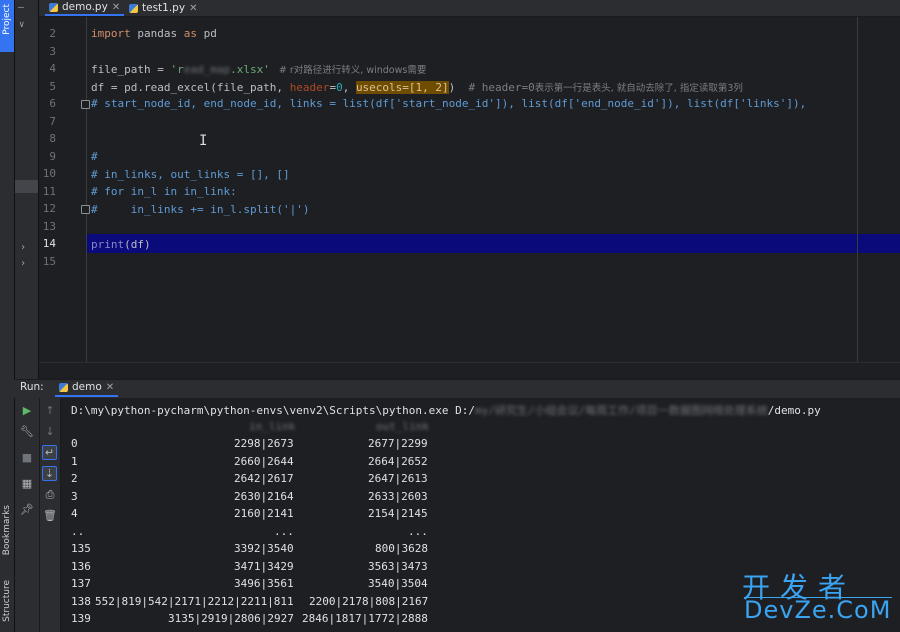  Describe the element at coordinates (50, 410) in the screenshot. I see `arrow-up-icon: ↑` at that location.